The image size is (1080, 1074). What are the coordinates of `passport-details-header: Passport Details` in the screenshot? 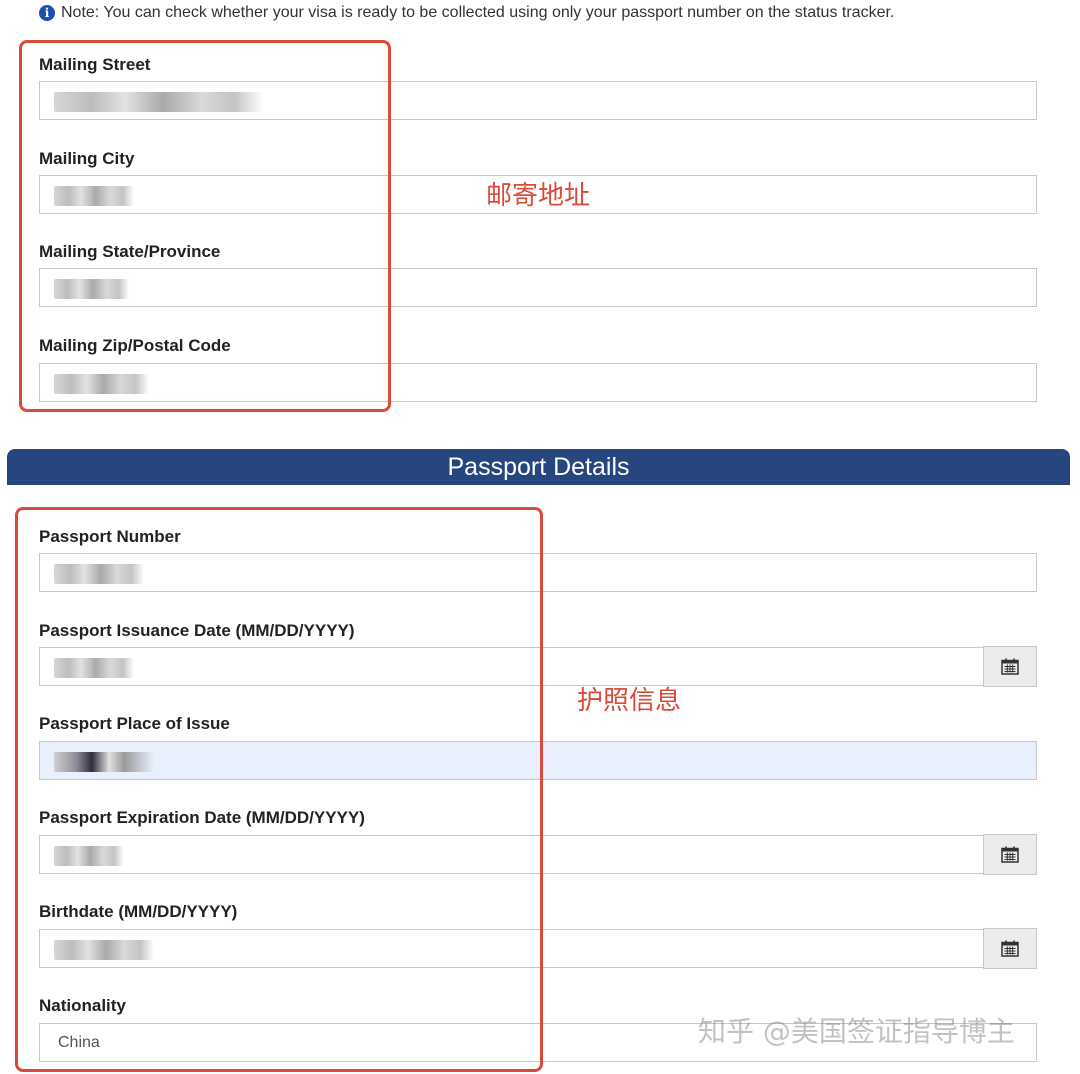 It's located at (538, 467).